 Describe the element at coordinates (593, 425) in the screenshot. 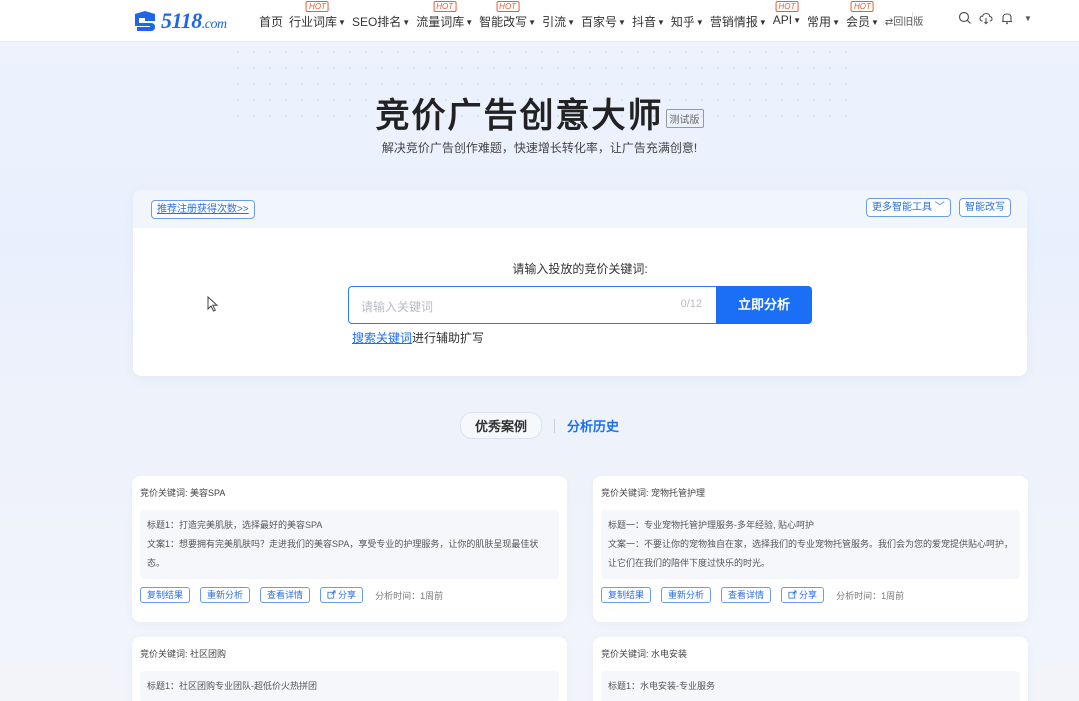

I see `tab-history: 分析历史` at that location.